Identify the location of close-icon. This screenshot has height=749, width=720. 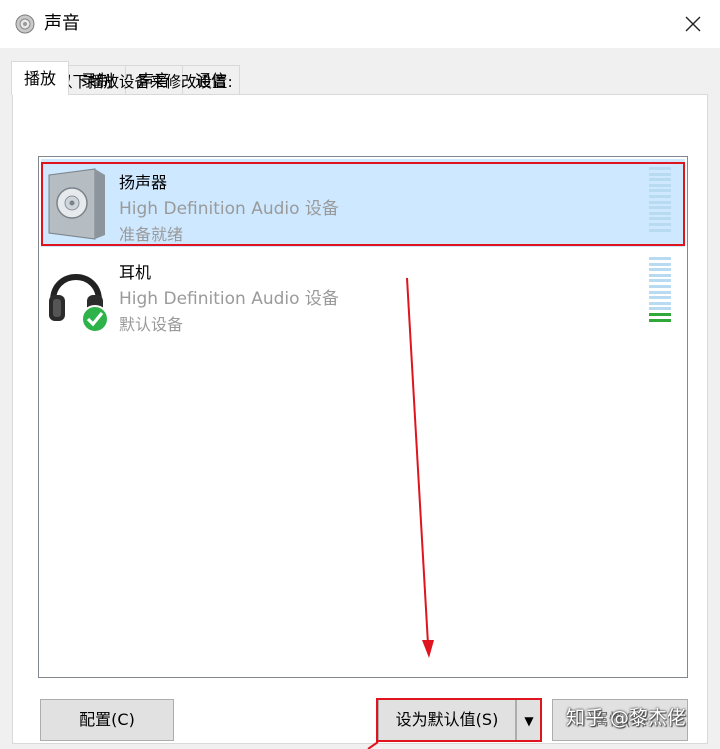
(693, 24).